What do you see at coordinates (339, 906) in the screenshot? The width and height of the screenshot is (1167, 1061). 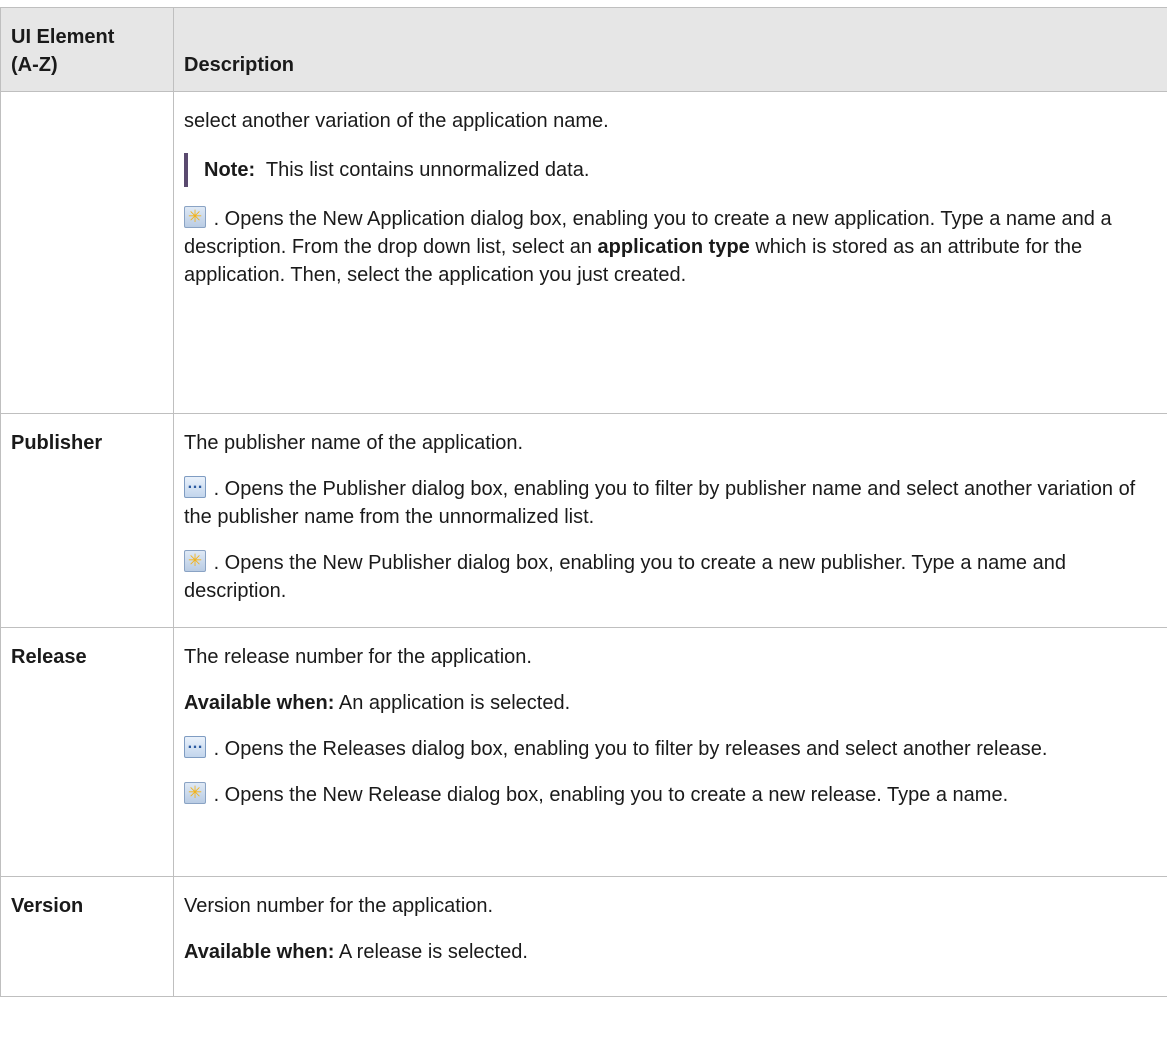 I see `description-text: Version number for the application.` at bounding box center [339, 906].